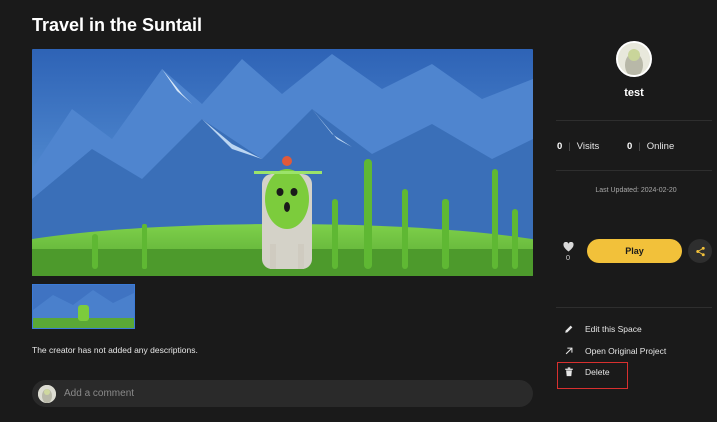 The width and height of the screenshot is (717, 422). What do you see at coordinates (117, 25) in the screenshot?
I see `page-title: Travel in the Suntail` at bounding box center [117, 25].